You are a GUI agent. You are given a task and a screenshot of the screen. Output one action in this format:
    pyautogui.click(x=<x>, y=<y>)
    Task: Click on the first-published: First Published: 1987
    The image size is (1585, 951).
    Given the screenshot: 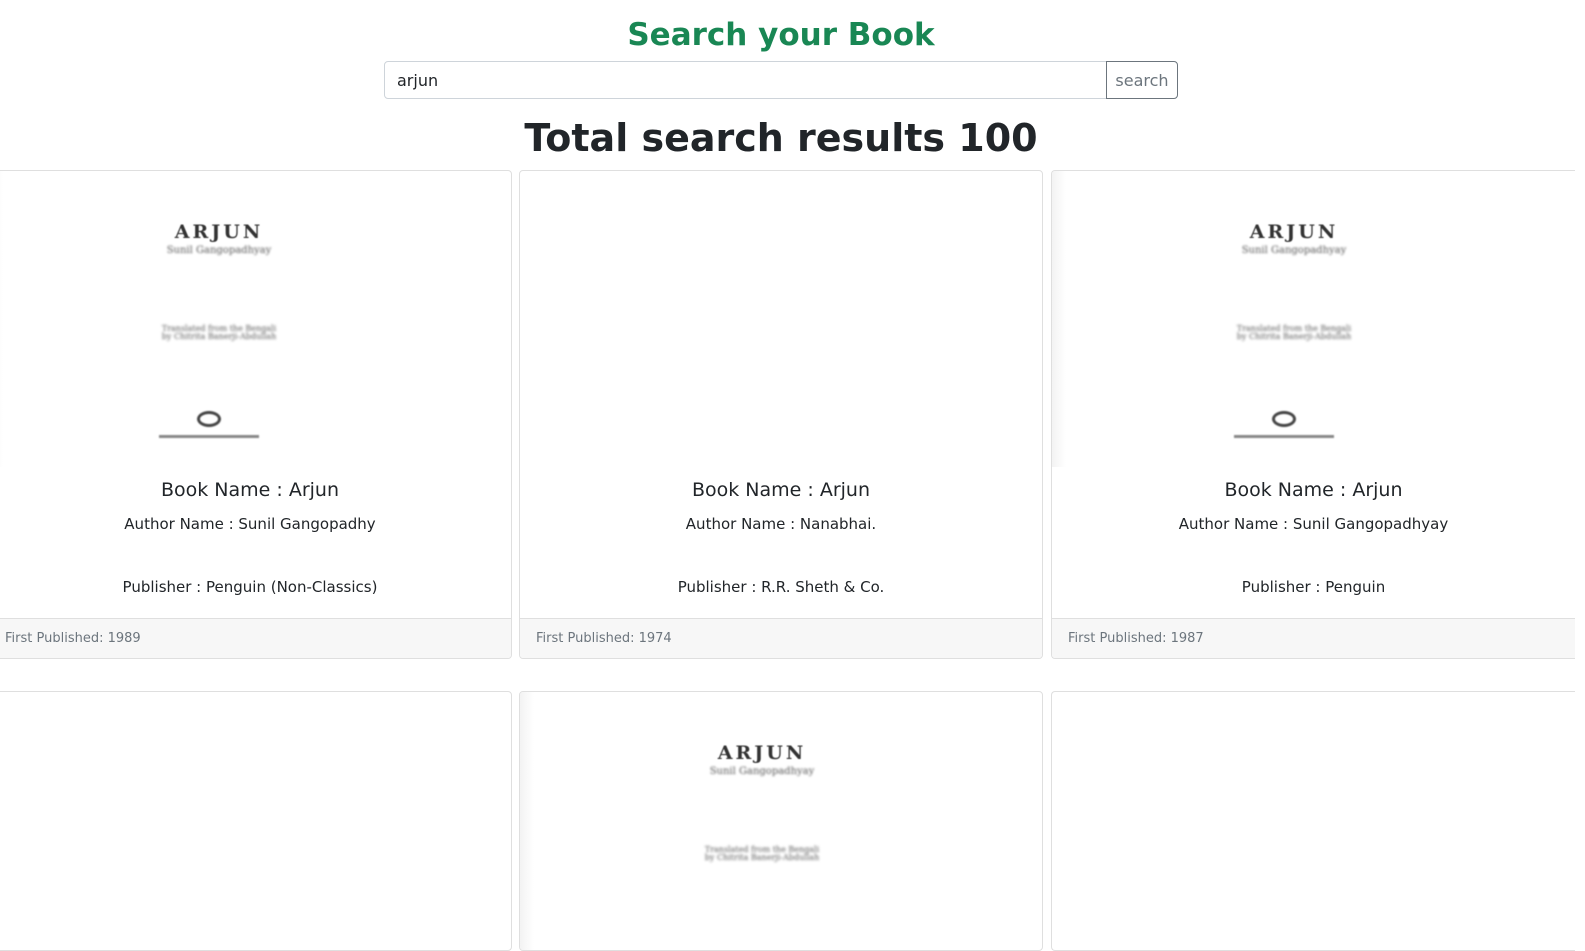 What is the action you would take?
    pyautogui.click(x=1313, y=638)
    